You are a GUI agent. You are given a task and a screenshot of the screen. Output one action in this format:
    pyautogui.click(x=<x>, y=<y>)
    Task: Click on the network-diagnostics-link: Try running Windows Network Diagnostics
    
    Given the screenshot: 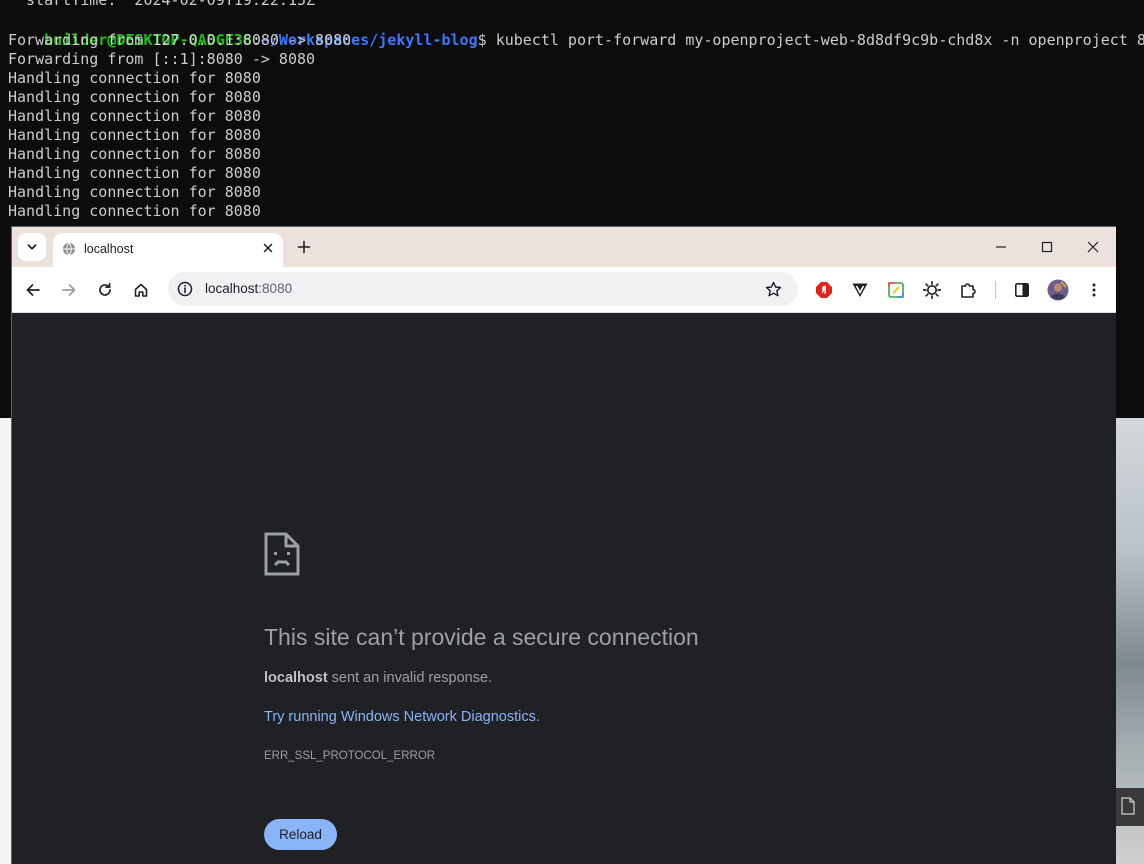 What is the action you would take?
    pyautogui.click(x=400, y=717)
    